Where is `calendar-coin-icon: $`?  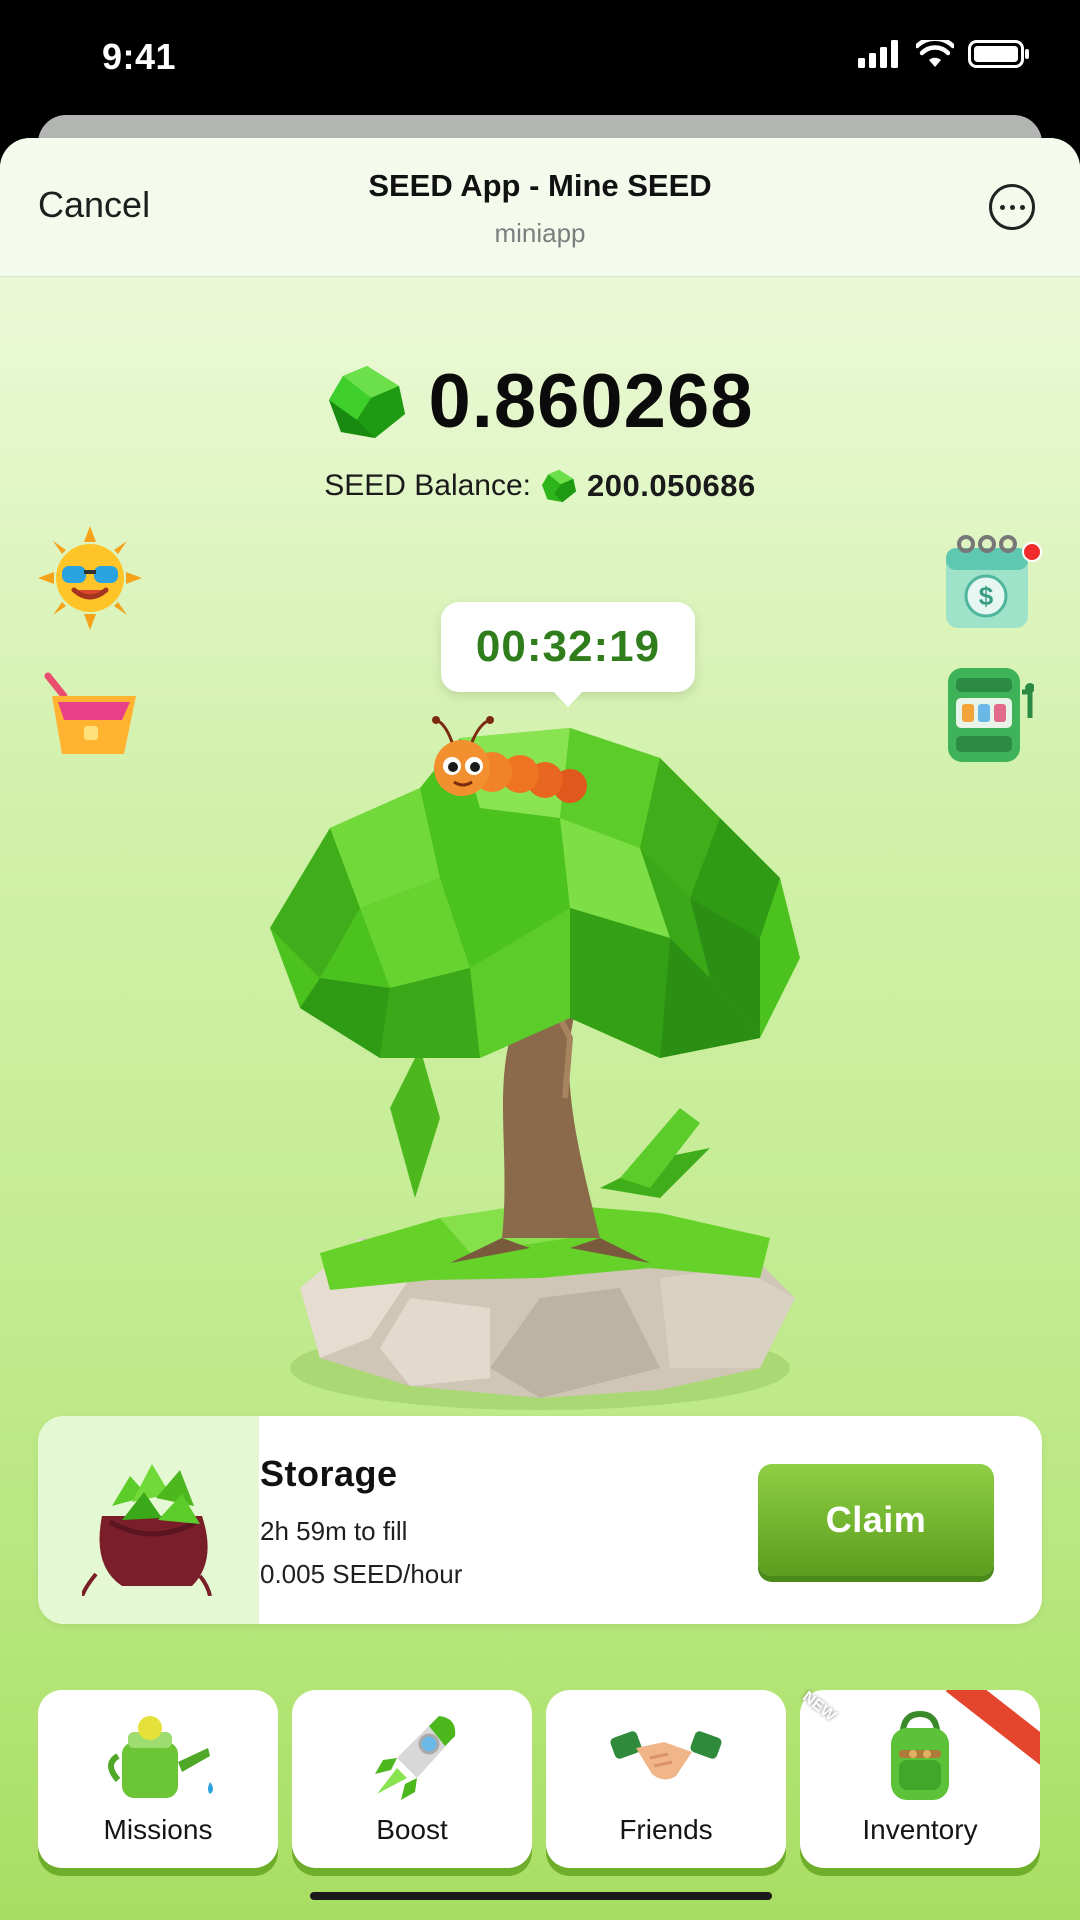
calendar-coin-icon: $ is located at coordinates (992, 582).